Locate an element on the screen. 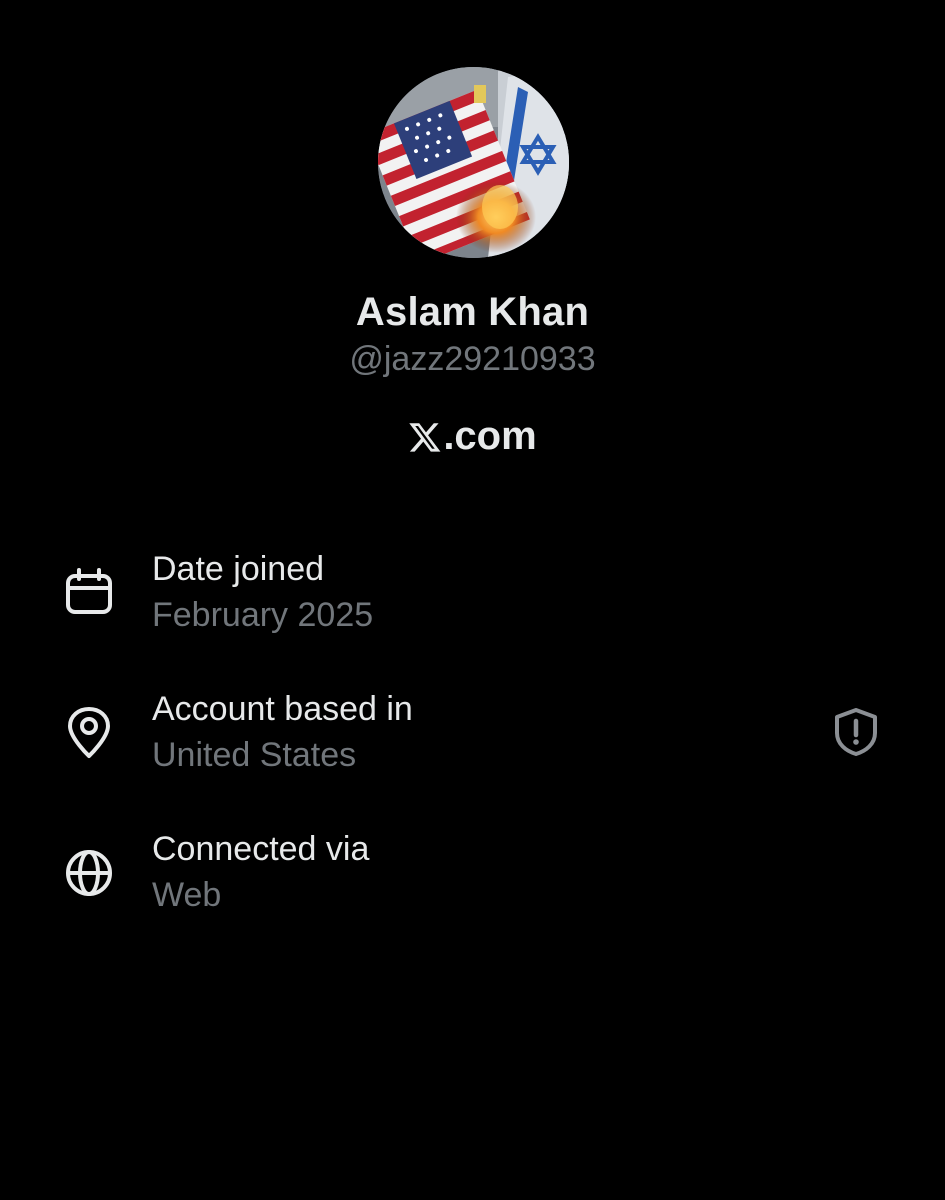 Image resolution: width=945 pixels, height=1200 pixels. shield-alert-icon is located at coordinates (856, 732).